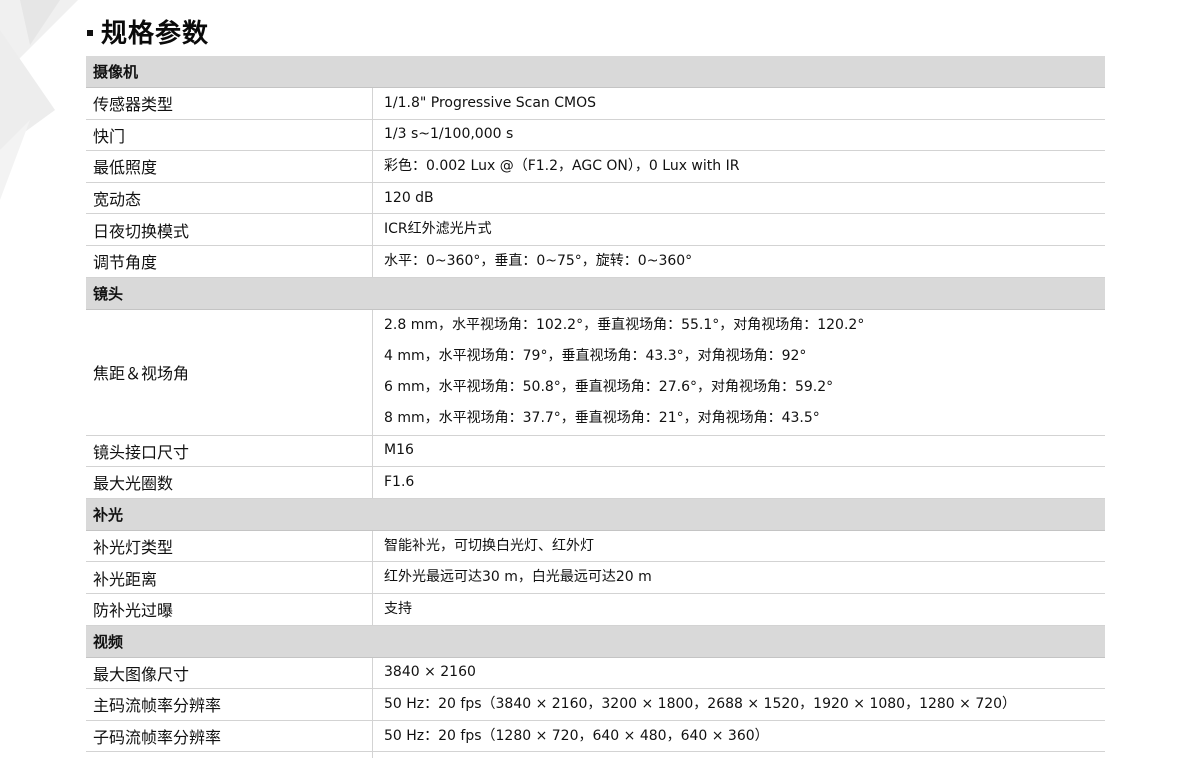 This screenshot has height=758, width=1187. Describe the element at coordinates (229, 372) in the screenshot. I see `spec-label: 焦距＆视场角` at that location.